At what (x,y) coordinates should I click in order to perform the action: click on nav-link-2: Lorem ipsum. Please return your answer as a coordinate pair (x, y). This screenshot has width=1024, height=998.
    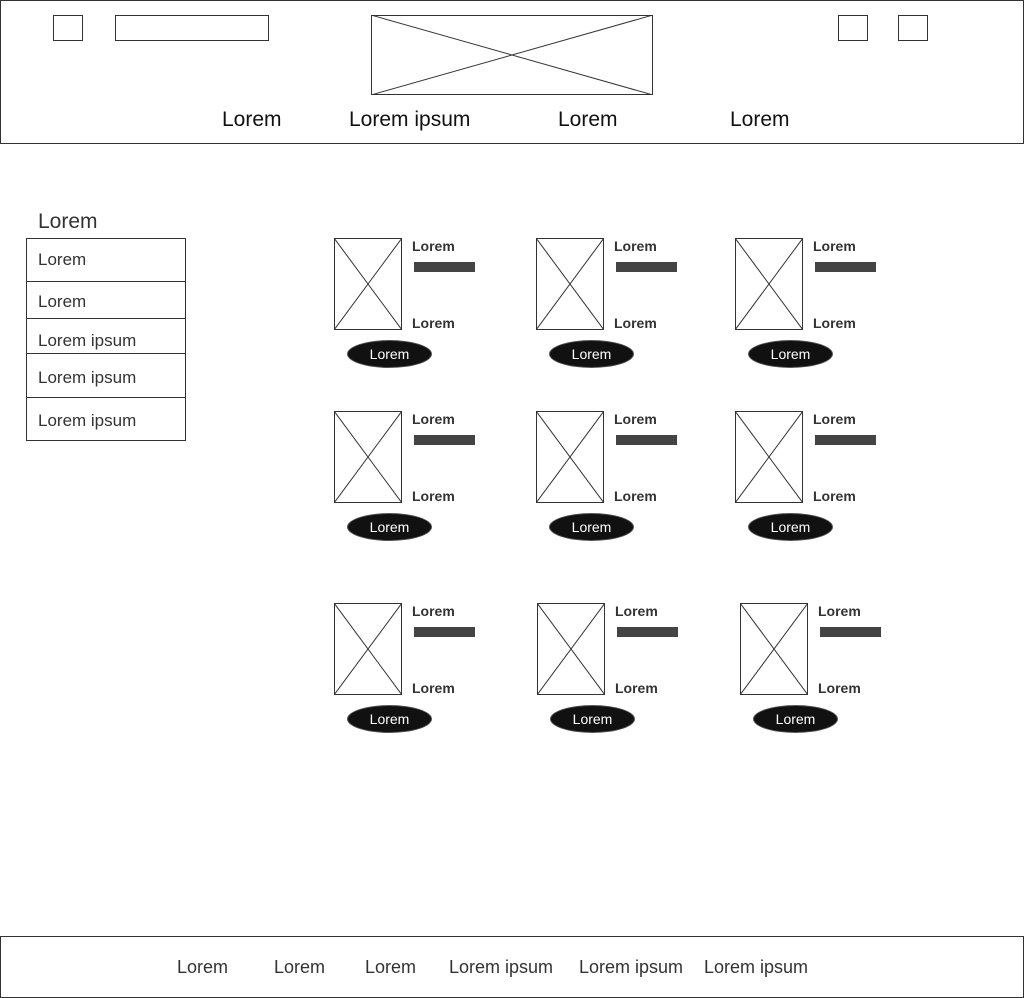
    Looking at the image, I should click on (409, 120).